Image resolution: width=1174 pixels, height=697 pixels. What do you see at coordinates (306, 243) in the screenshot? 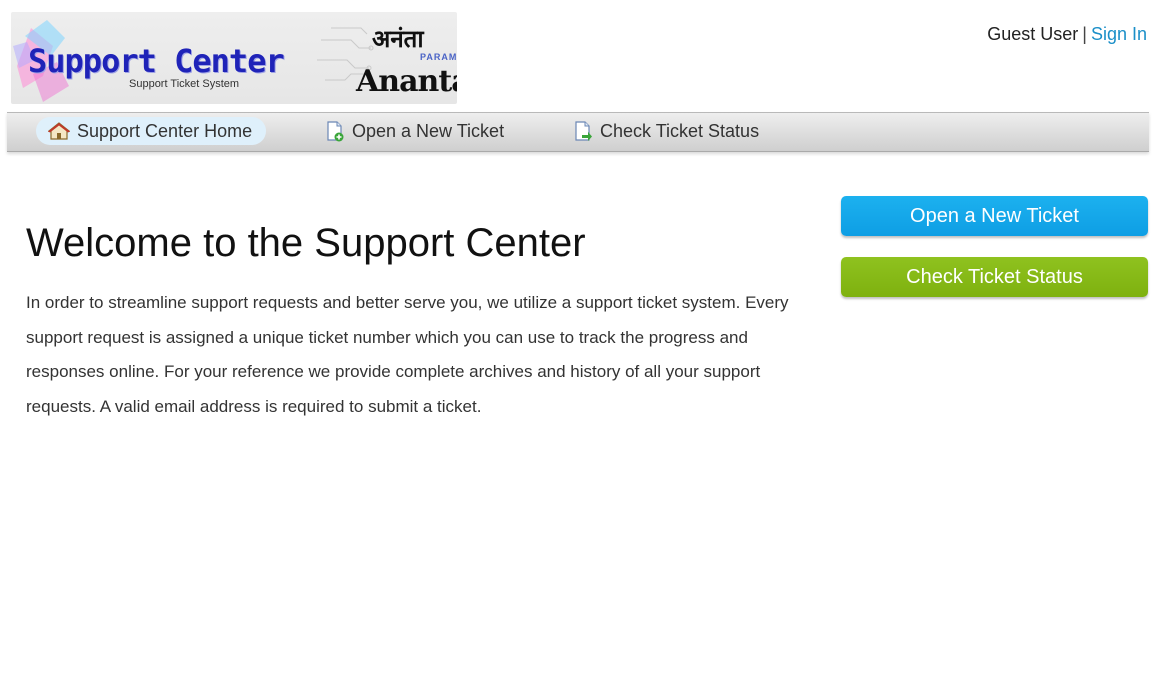
I see `page-title: Welcome to the Support Center` at bounding box center [306, 243].